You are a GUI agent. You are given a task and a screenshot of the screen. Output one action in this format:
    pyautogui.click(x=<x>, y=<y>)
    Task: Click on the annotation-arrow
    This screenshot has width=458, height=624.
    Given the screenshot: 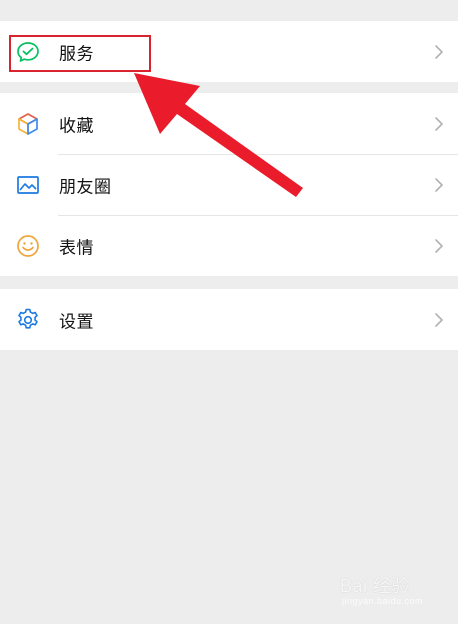 What is the action you would take?
    pyautogui.click(x=218, y=135)
    